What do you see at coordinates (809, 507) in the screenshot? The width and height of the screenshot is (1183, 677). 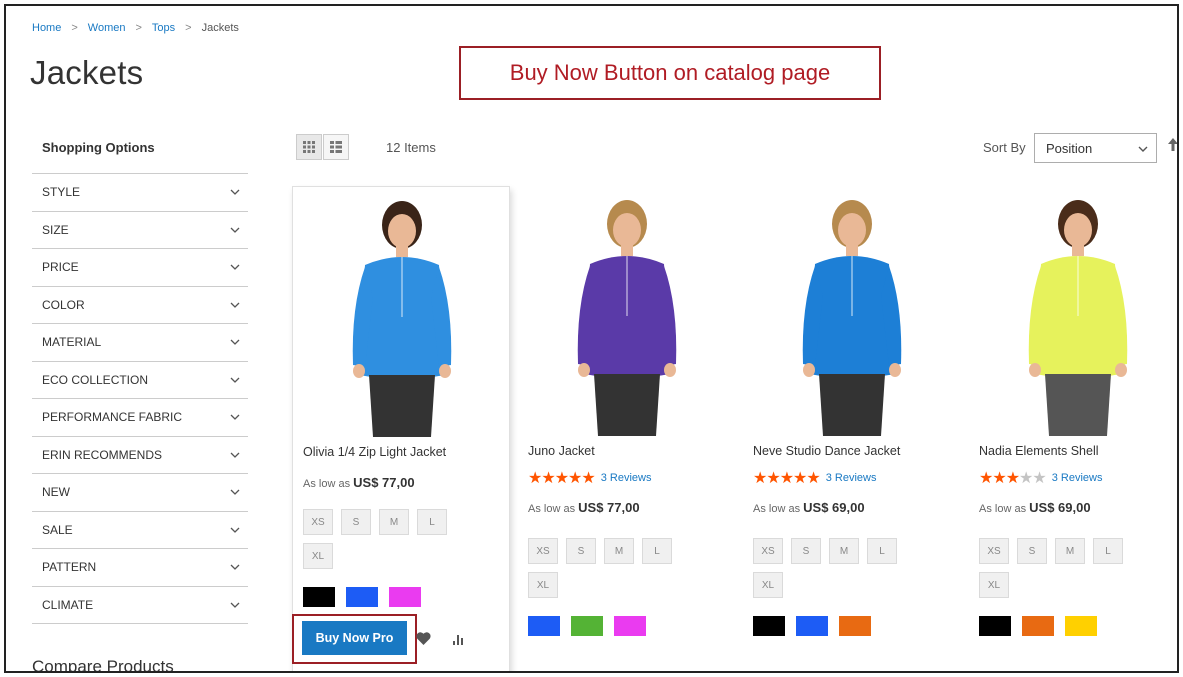 I see `product-price: As low as US$ 69,00` at bounding box center [809, 507].